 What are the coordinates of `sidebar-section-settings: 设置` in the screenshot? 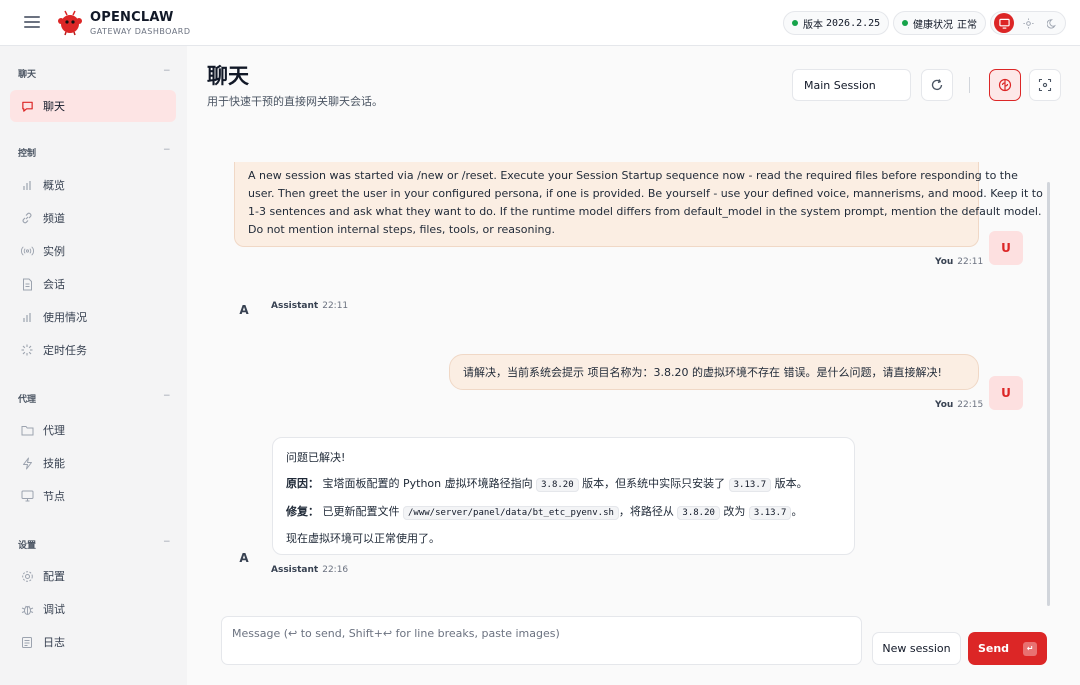 It's located at (27, 544).